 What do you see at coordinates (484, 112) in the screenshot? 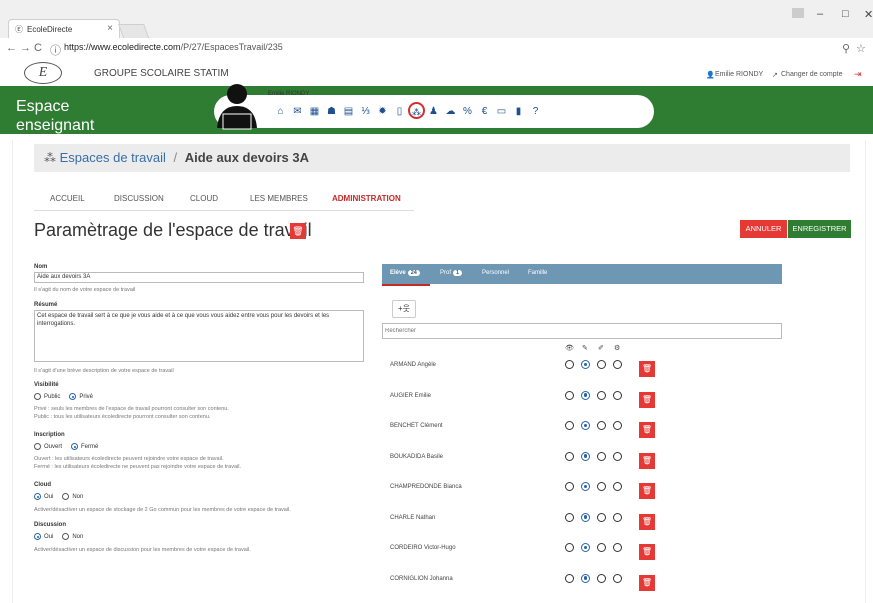
I see `euro-icon: €` at bounding box center [484, 112].